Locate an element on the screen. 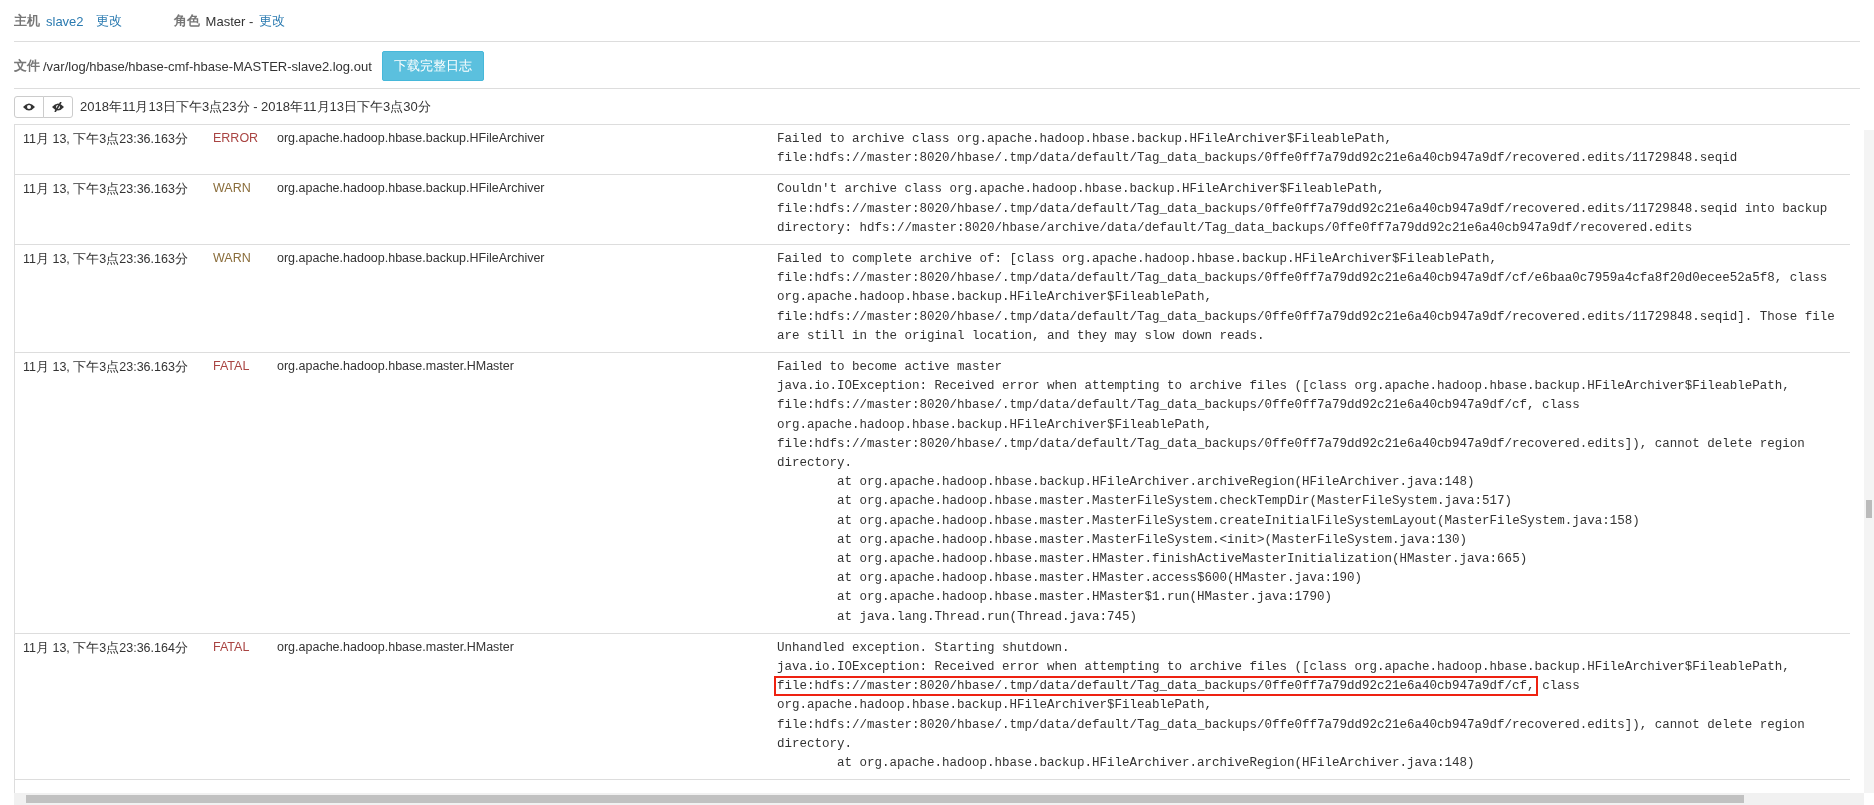 The height and width of the screenshot is (805, 1874). host-link: slave2 is located at coordinates (65, 21).